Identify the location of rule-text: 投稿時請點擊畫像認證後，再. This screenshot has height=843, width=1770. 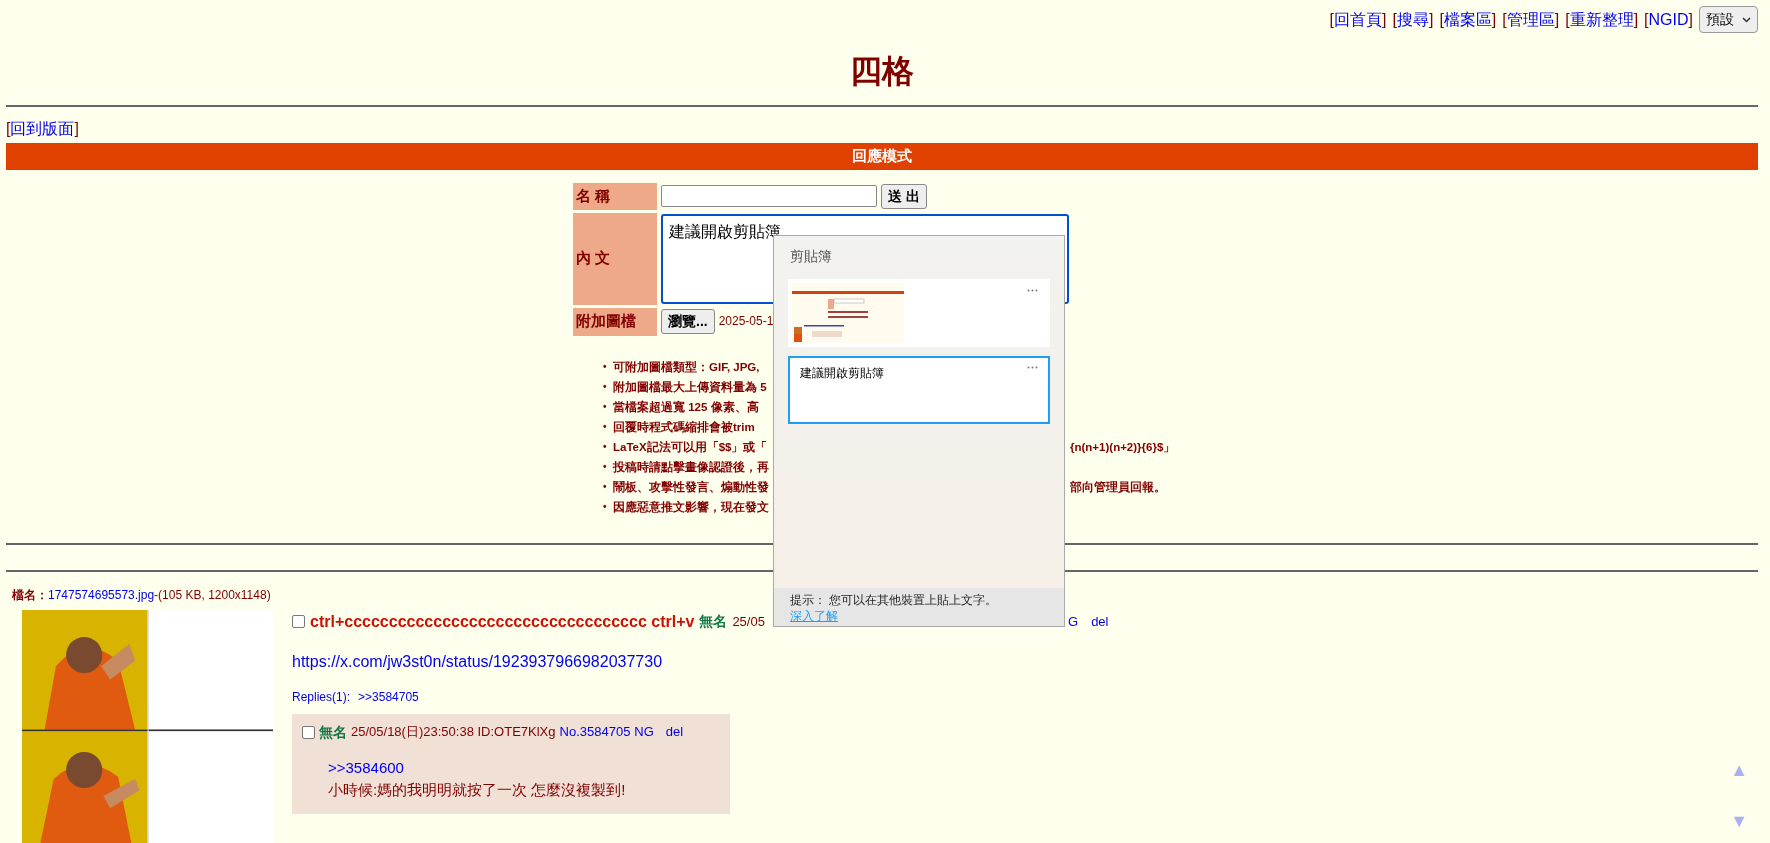
(691, 467).